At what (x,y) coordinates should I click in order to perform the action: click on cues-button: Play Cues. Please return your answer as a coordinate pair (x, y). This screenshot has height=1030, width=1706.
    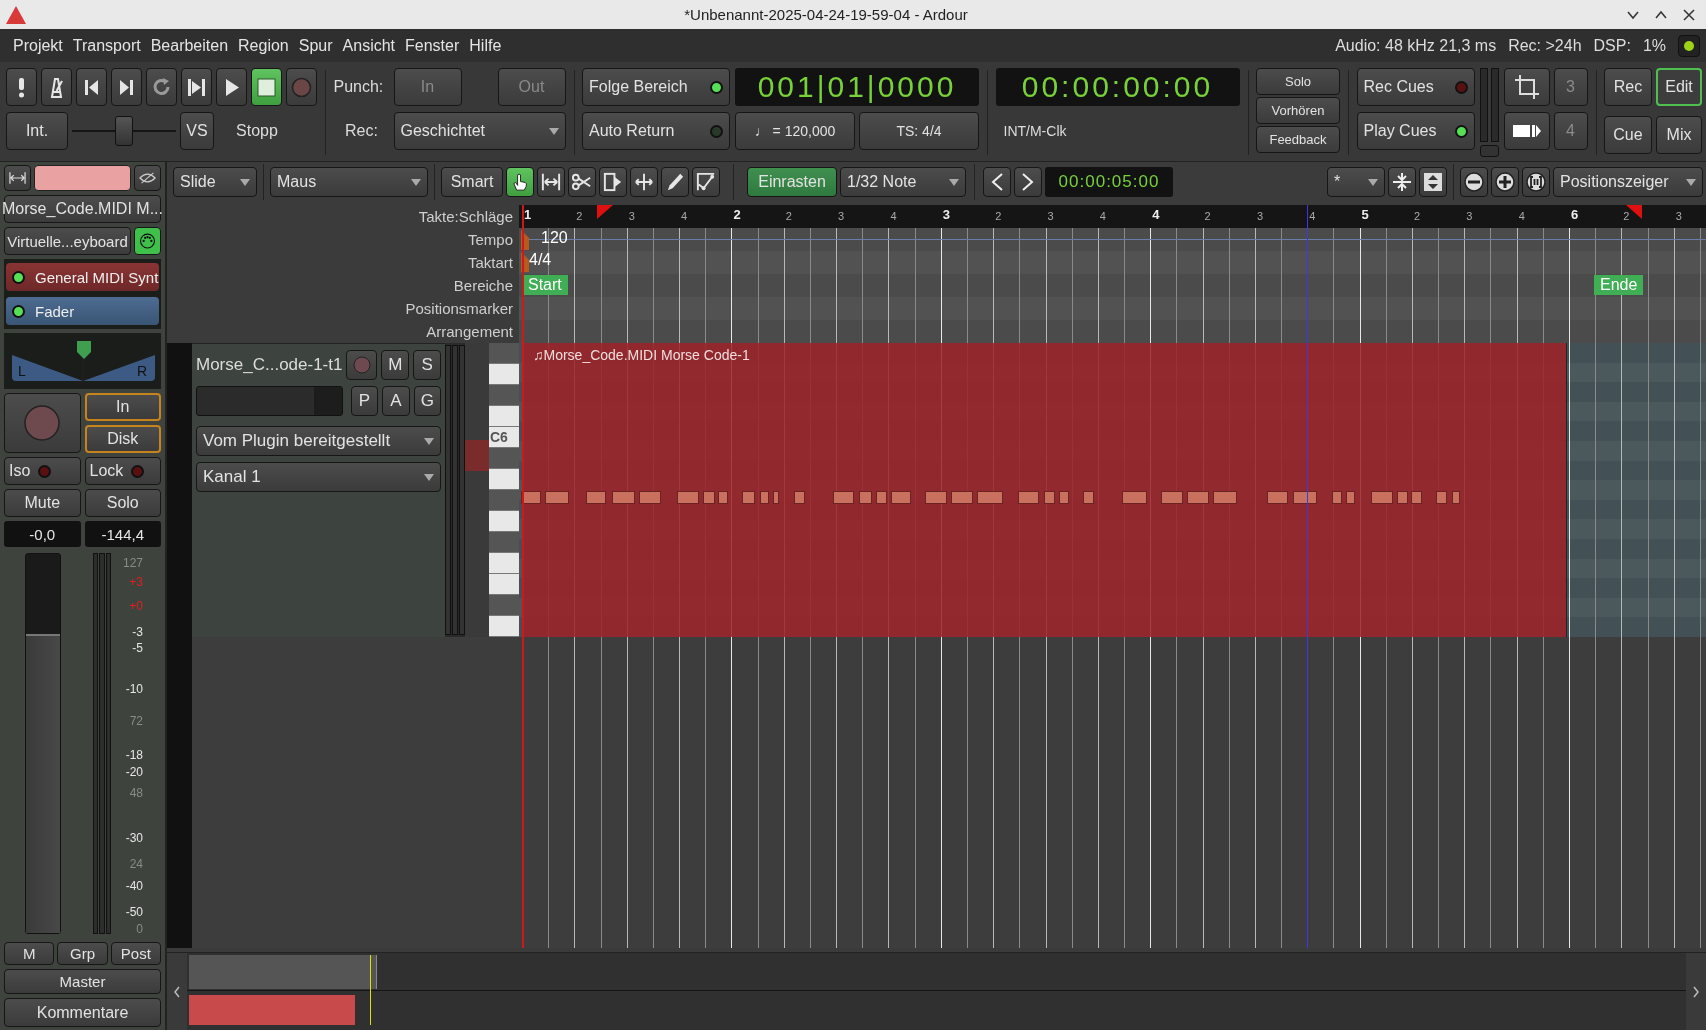
    Looking at the image, I should click on (1415, 131).